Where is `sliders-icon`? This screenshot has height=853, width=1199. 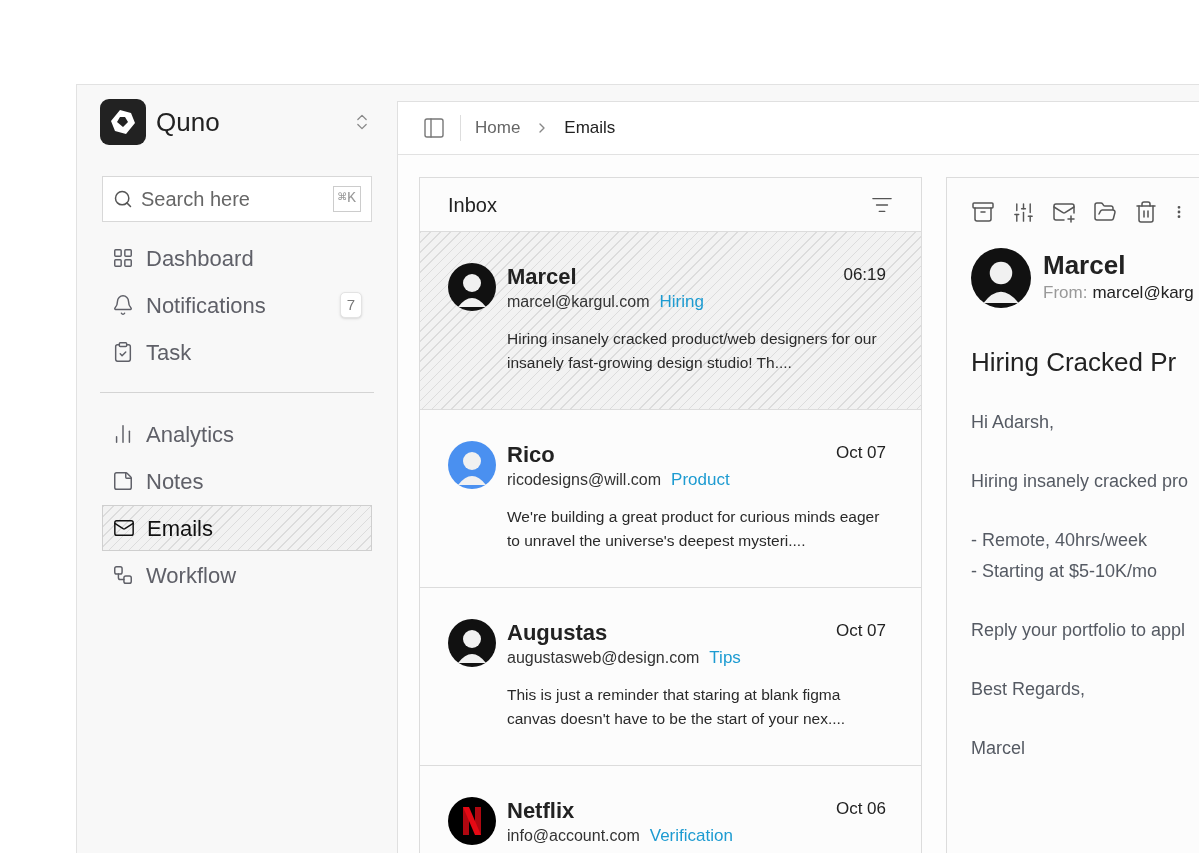 sliders-icon is located at coordinates (1023, 212).